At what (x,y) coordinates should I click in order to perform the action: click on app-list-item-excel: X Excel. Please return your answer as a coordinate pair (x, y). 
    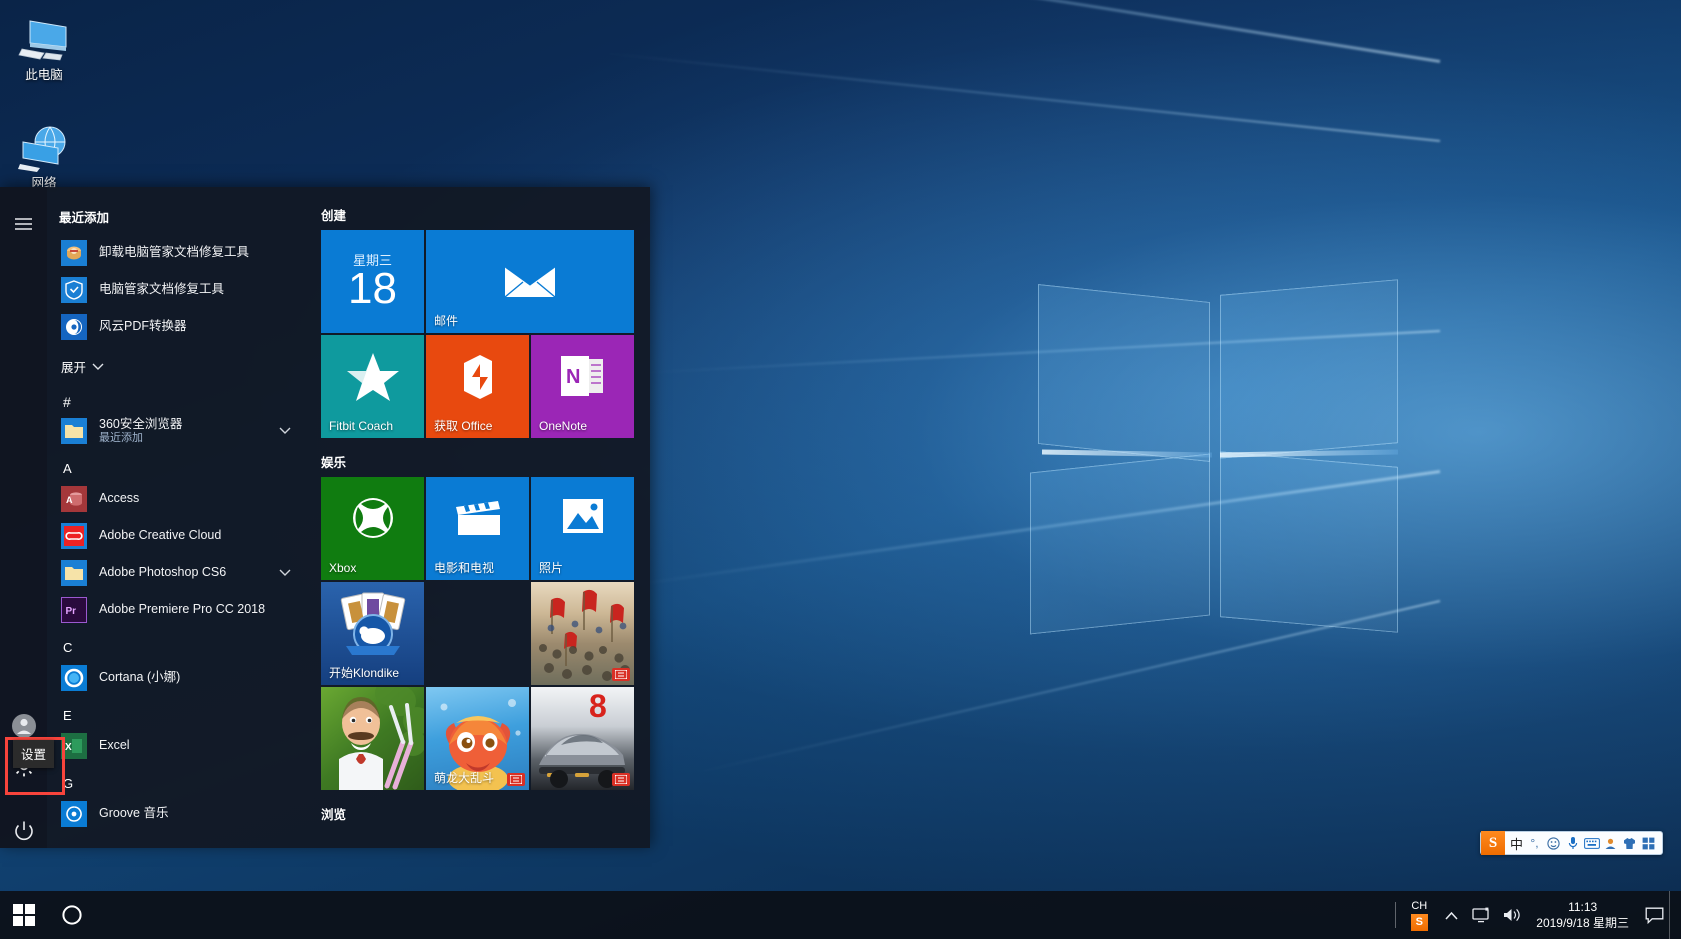
    Looking at the image, I should click on (176, 745).